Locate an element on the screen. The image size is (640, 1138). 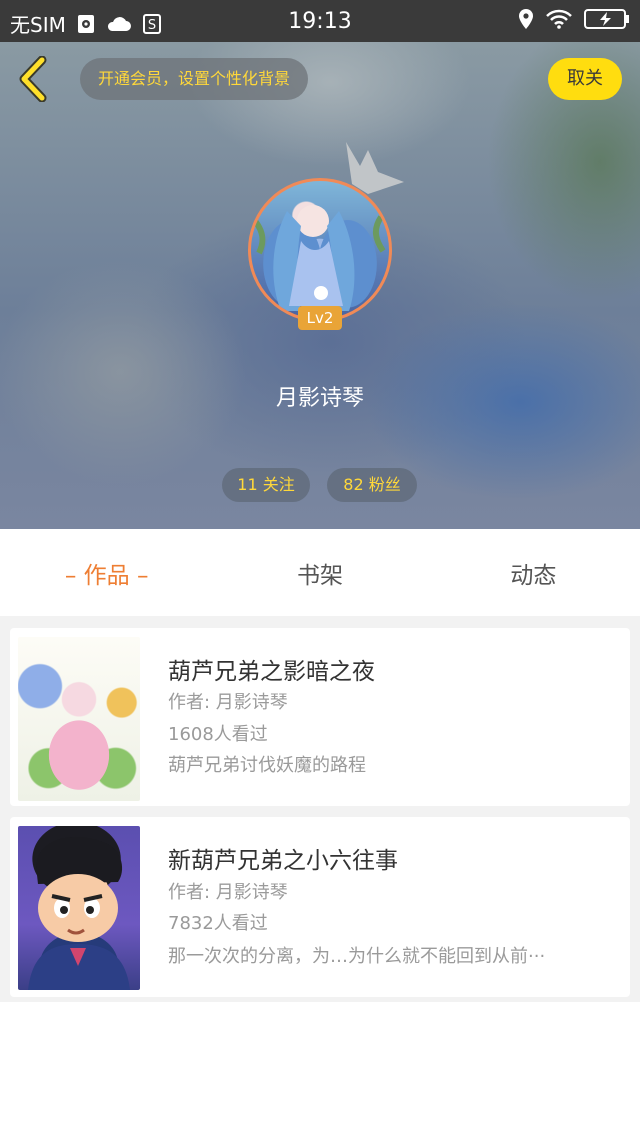
chevron-left-icon is located at coordinates (33, 79).